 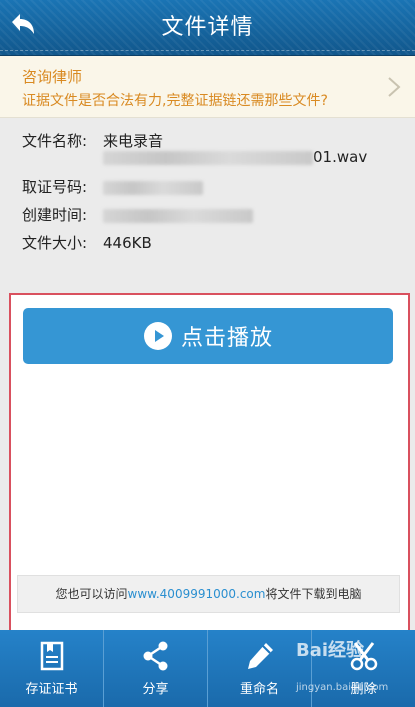 I want to click on consult-title: 咨询律师, so click(x=52, y=77).